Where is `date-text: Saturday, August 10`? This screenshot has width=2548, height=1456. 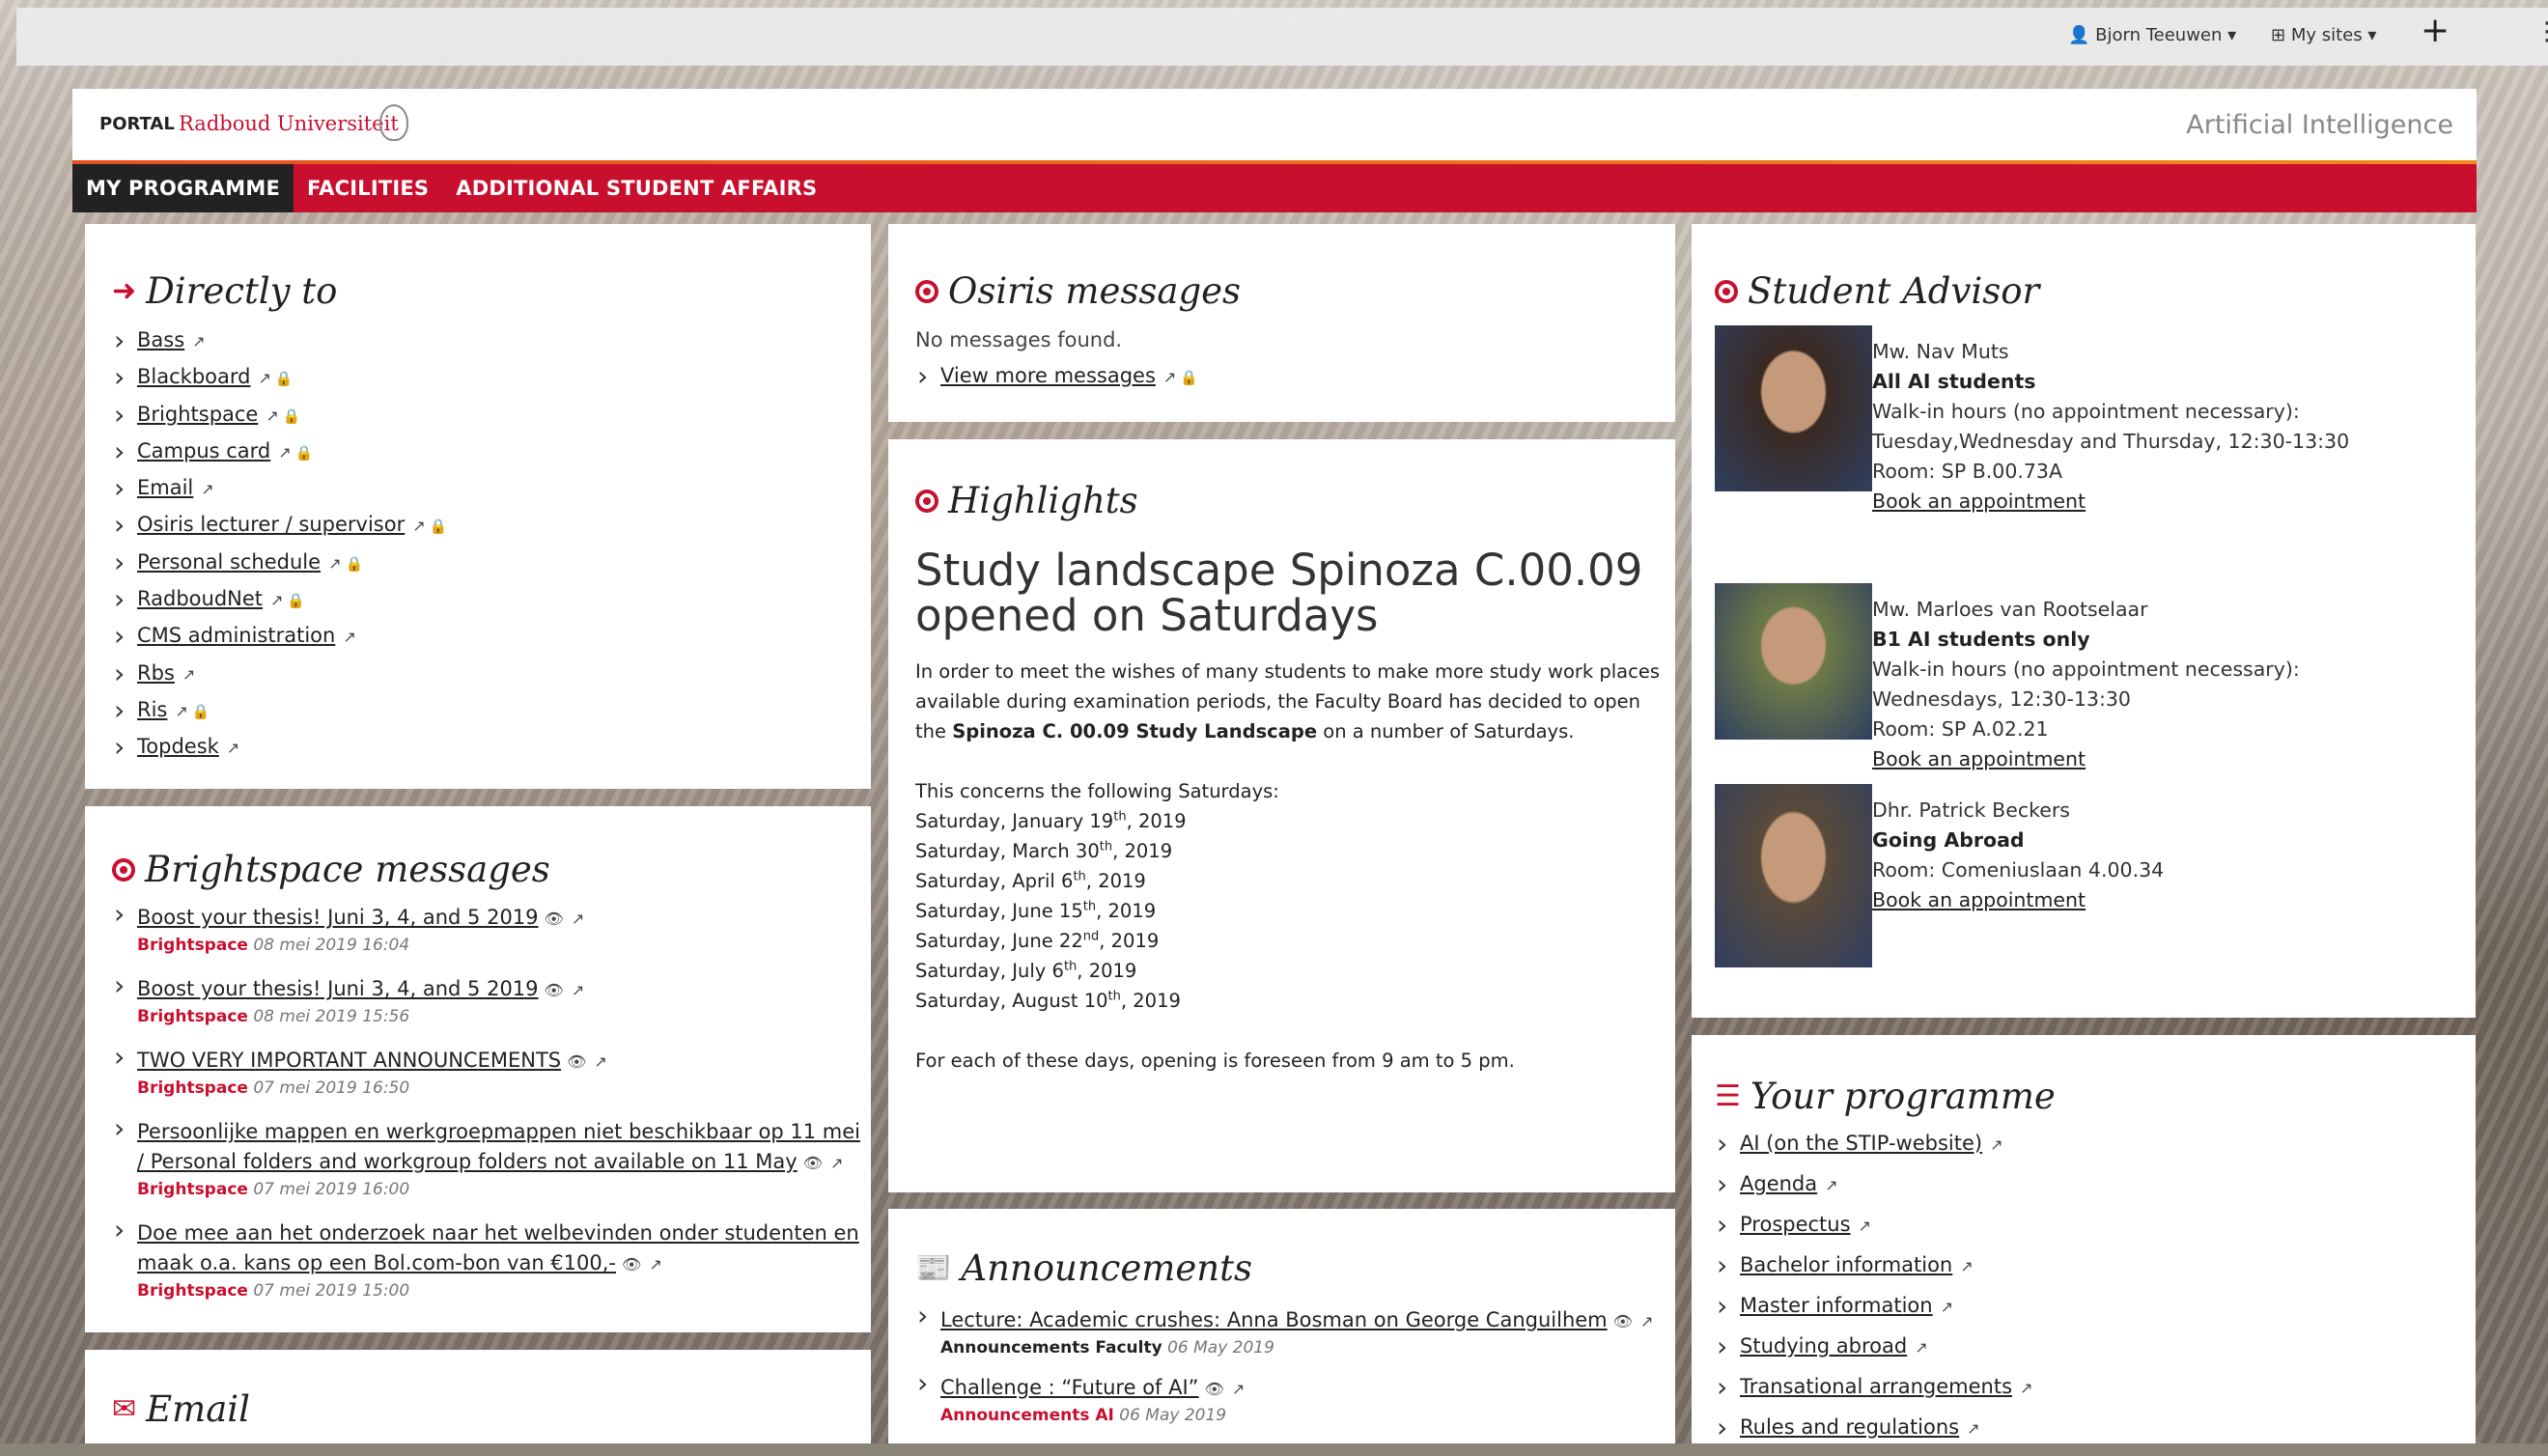 date-text: Saturday, August 10 is located at coordinates (1011, 1001).